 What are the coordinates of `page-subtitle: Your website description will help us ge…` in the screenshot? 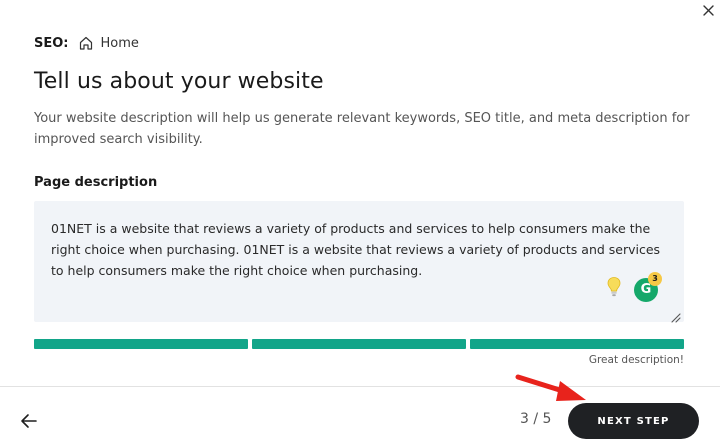 It's located at (362, 129).